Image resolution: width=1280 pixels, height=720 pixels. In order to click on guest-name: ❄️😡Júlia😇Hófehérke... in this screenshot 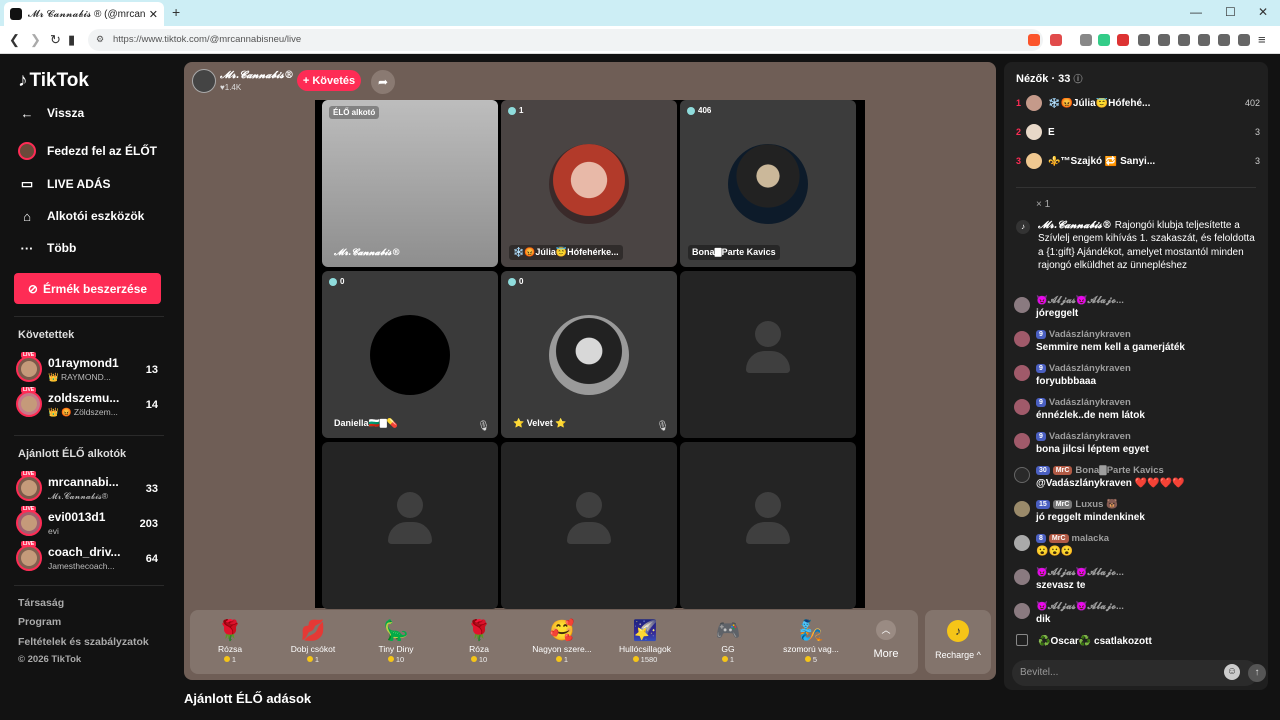, I will do `click(566, 252)`.